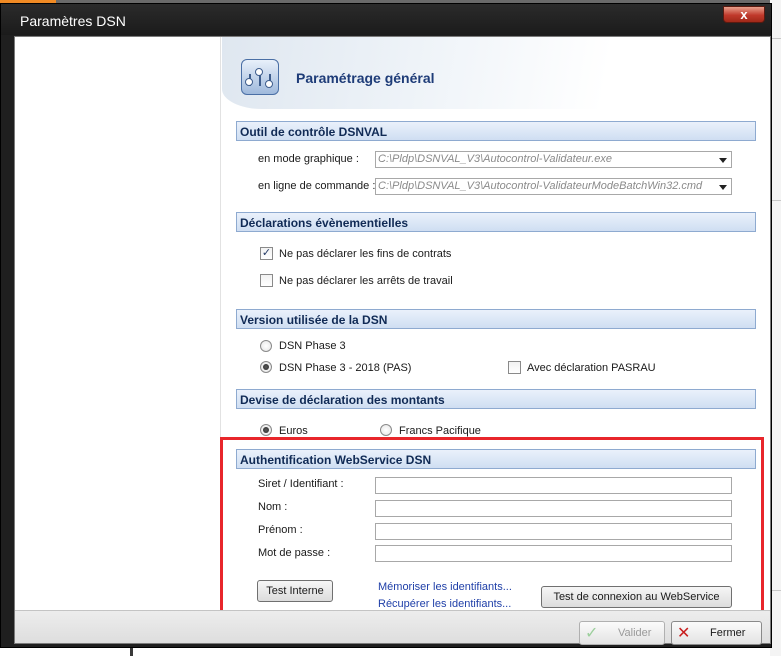 This screenshot has width=781, height=656. What do you see at coordinates (293, 431) in the screenshot?
I see `euros-label: Euros` at bounding box center [293, 431].